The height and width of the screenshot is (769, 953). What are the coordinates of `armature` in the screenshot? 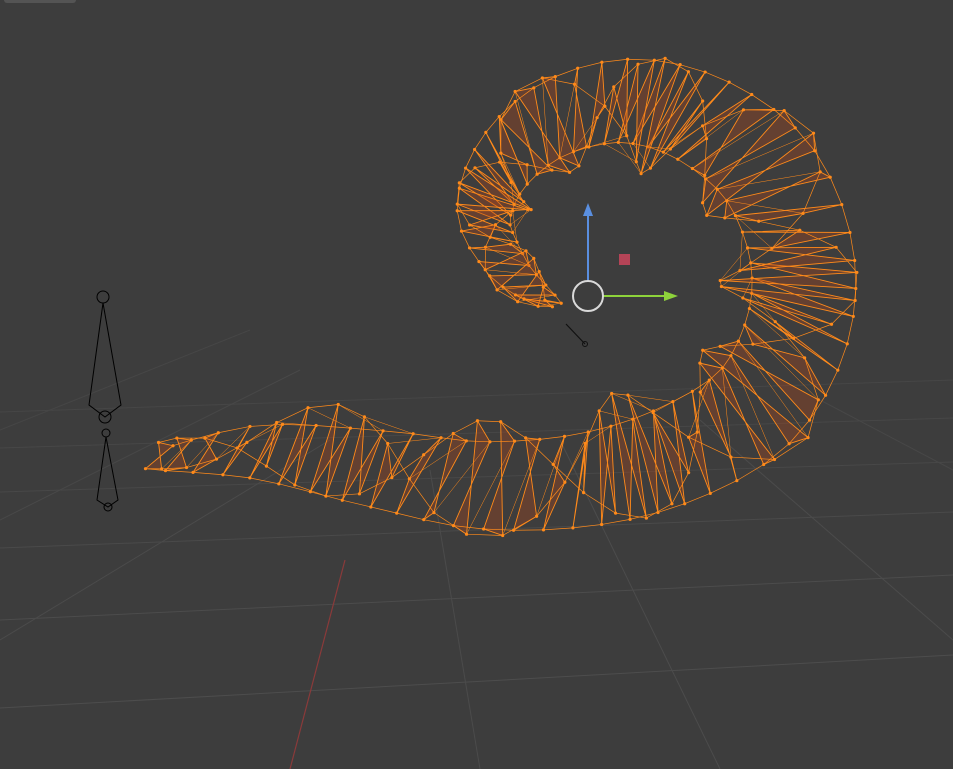 It's located at (105, 401).